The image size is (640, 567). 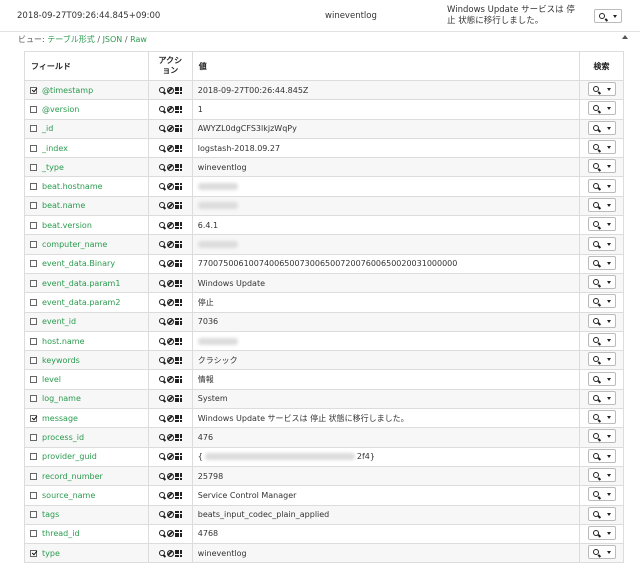 What do you see at coordinates (68, 495) in the screenshot?
I see `field-name: source_name` at bounding box center [68, 495].